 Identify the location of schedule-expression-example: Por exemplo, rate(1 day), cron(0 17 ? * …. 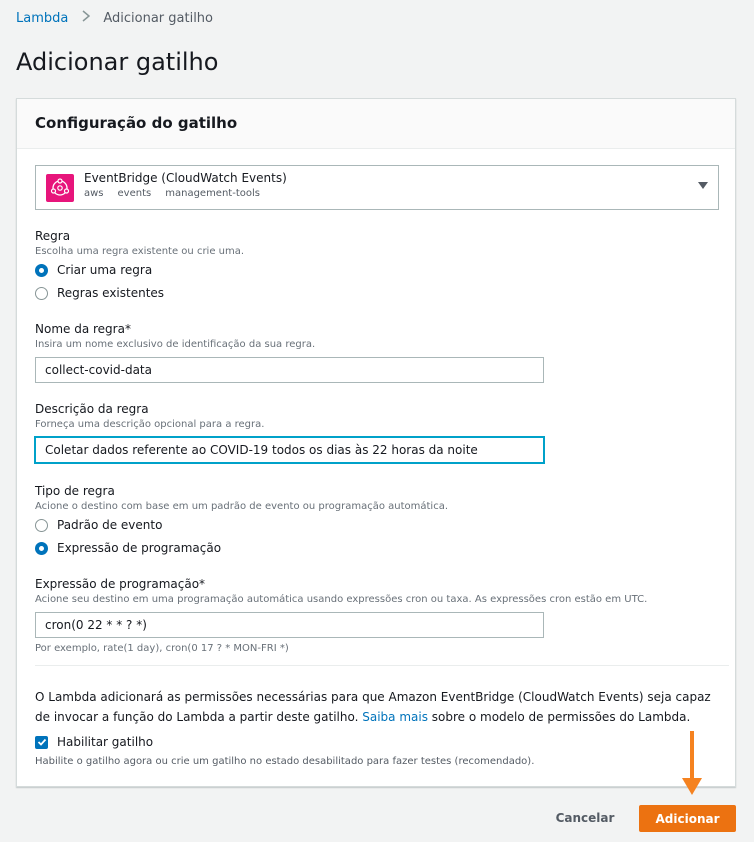
(162, 648).